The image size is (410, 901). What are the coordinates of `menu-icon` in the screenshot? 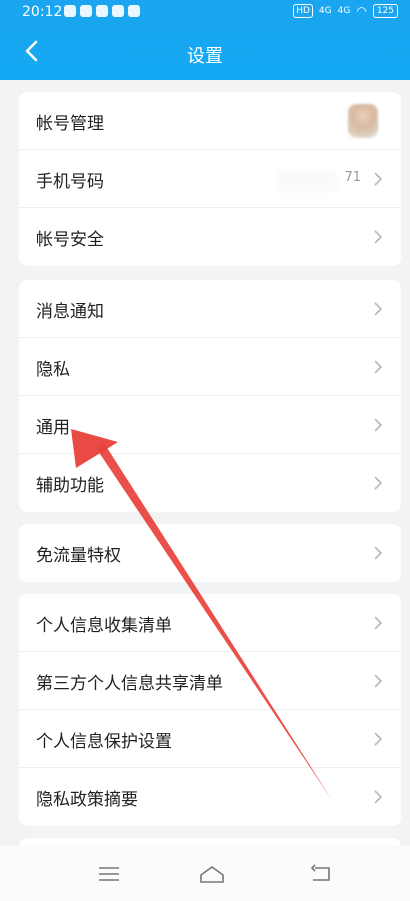 It's located at (109, 874).